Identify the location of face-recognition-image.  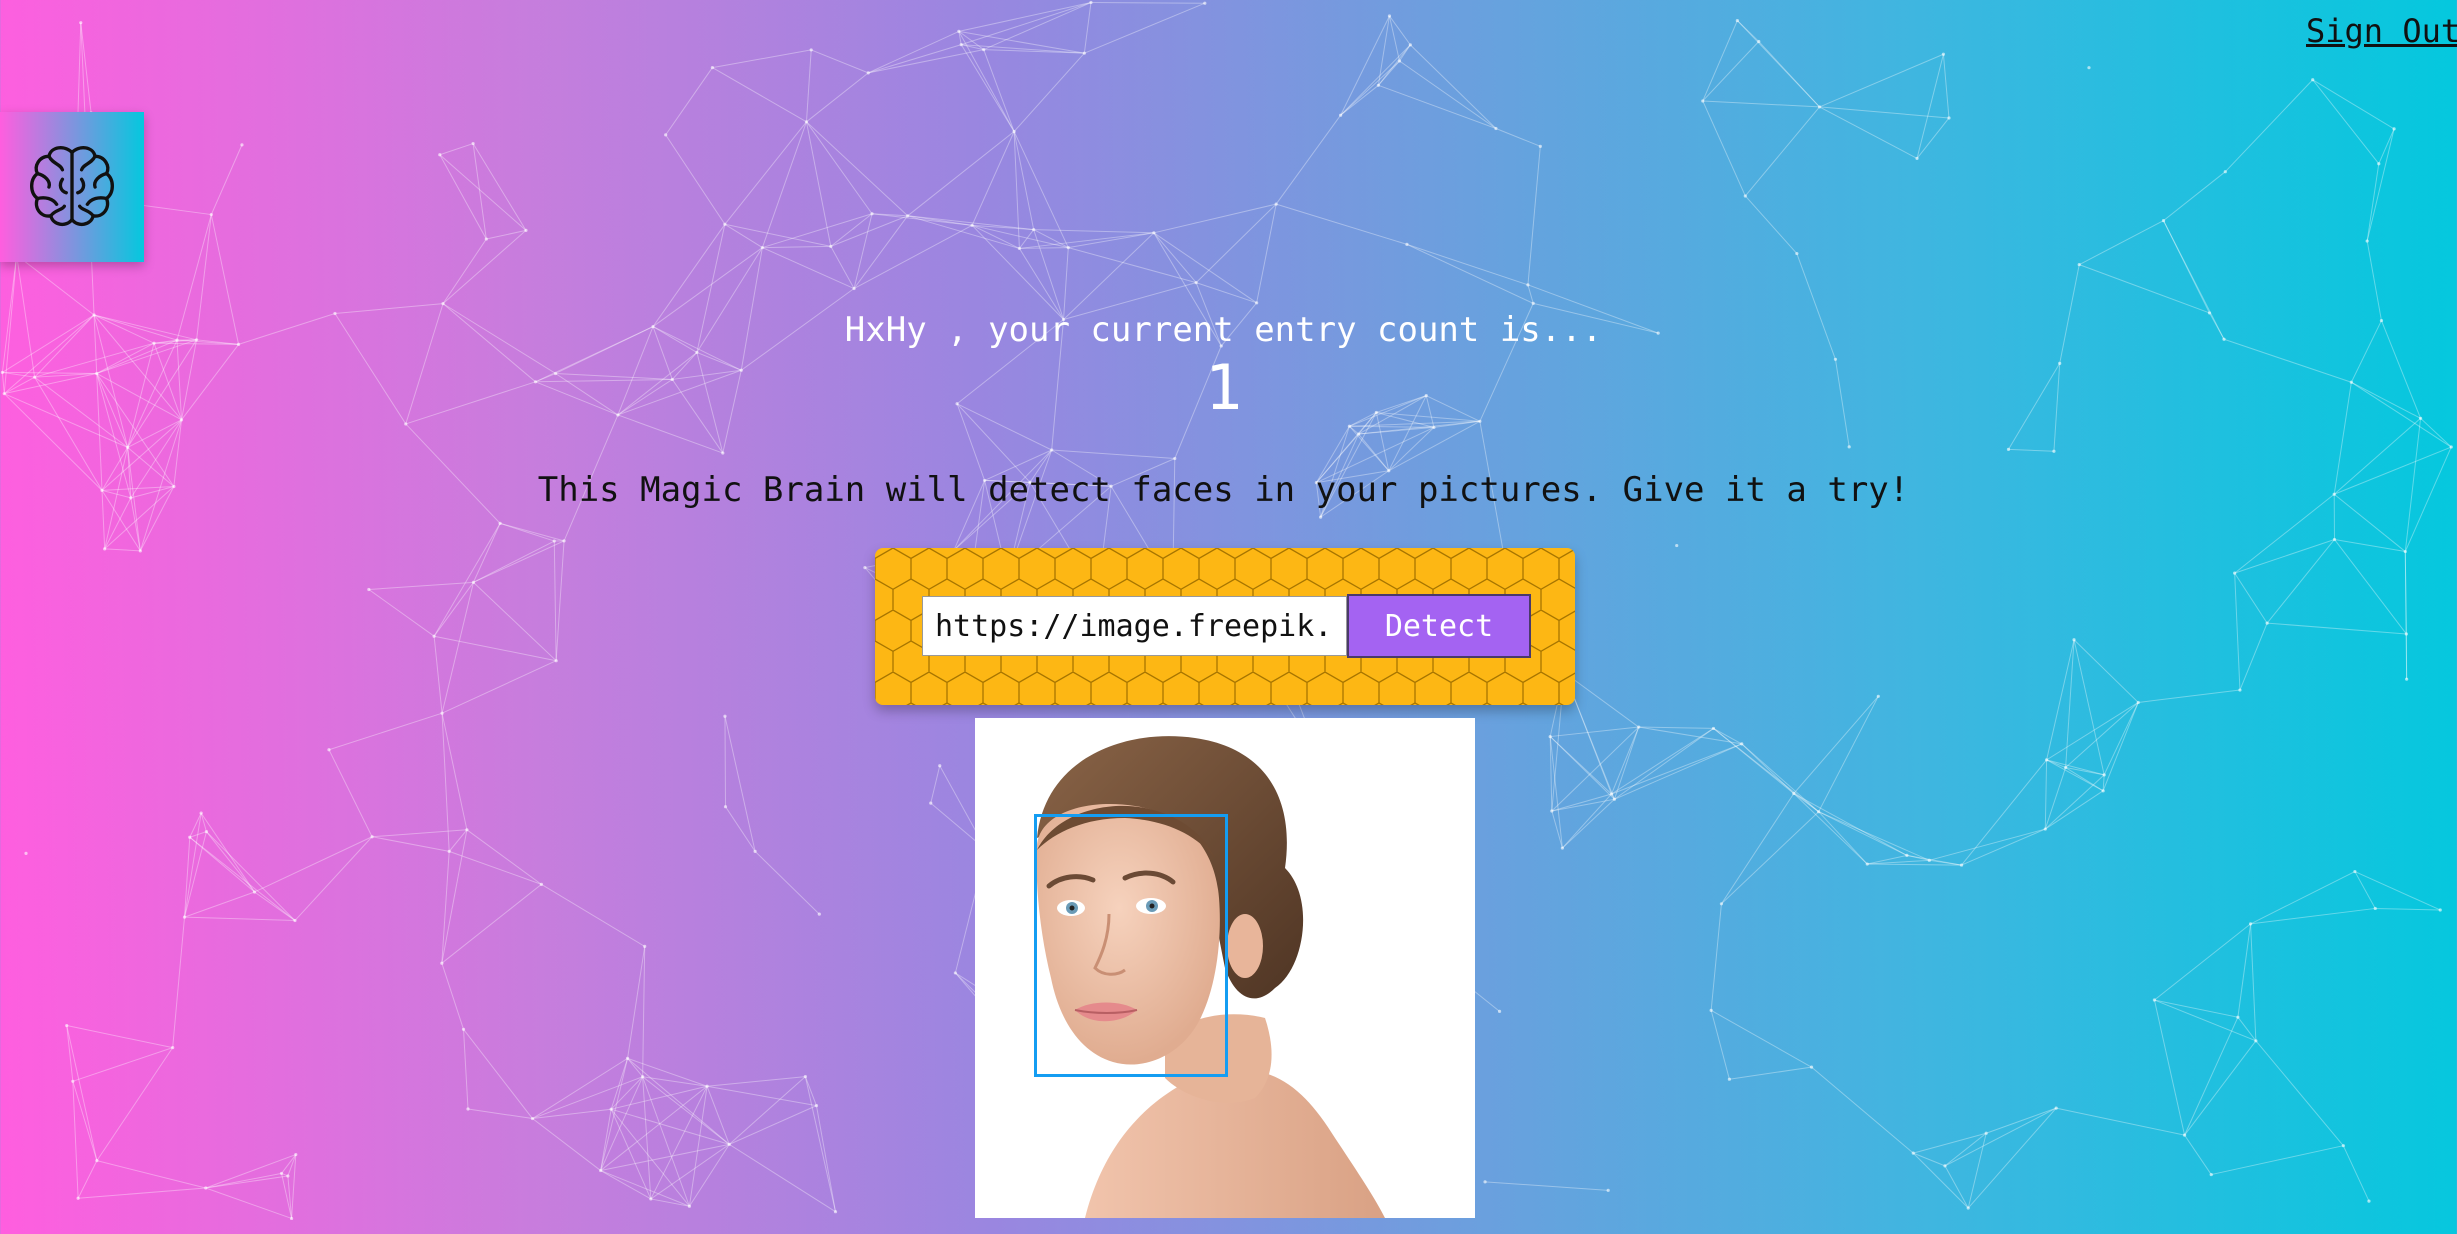
(1225, 968).